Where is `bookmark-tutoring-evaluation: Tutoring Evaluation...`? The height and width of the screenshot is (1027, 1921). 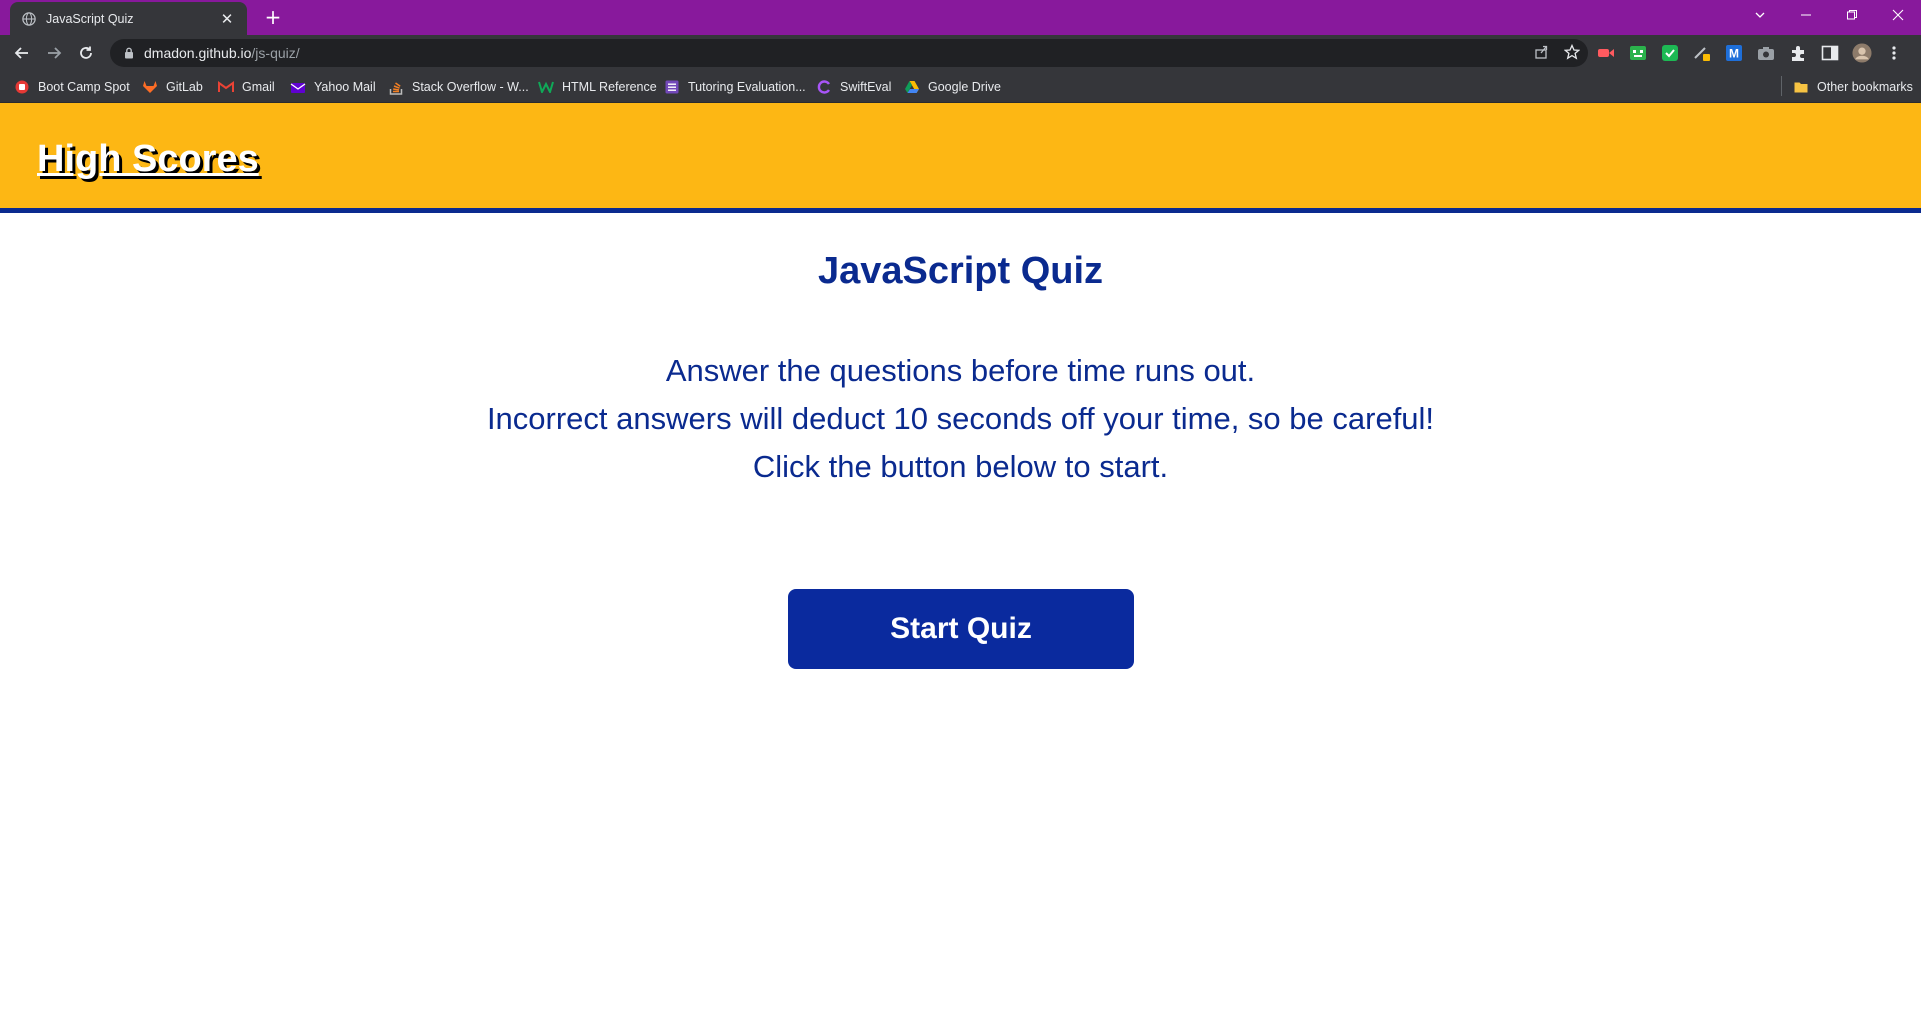 bookmark-tutoring-evaluation: Tutoring Evaluation... is located at coordinates (735, 87).